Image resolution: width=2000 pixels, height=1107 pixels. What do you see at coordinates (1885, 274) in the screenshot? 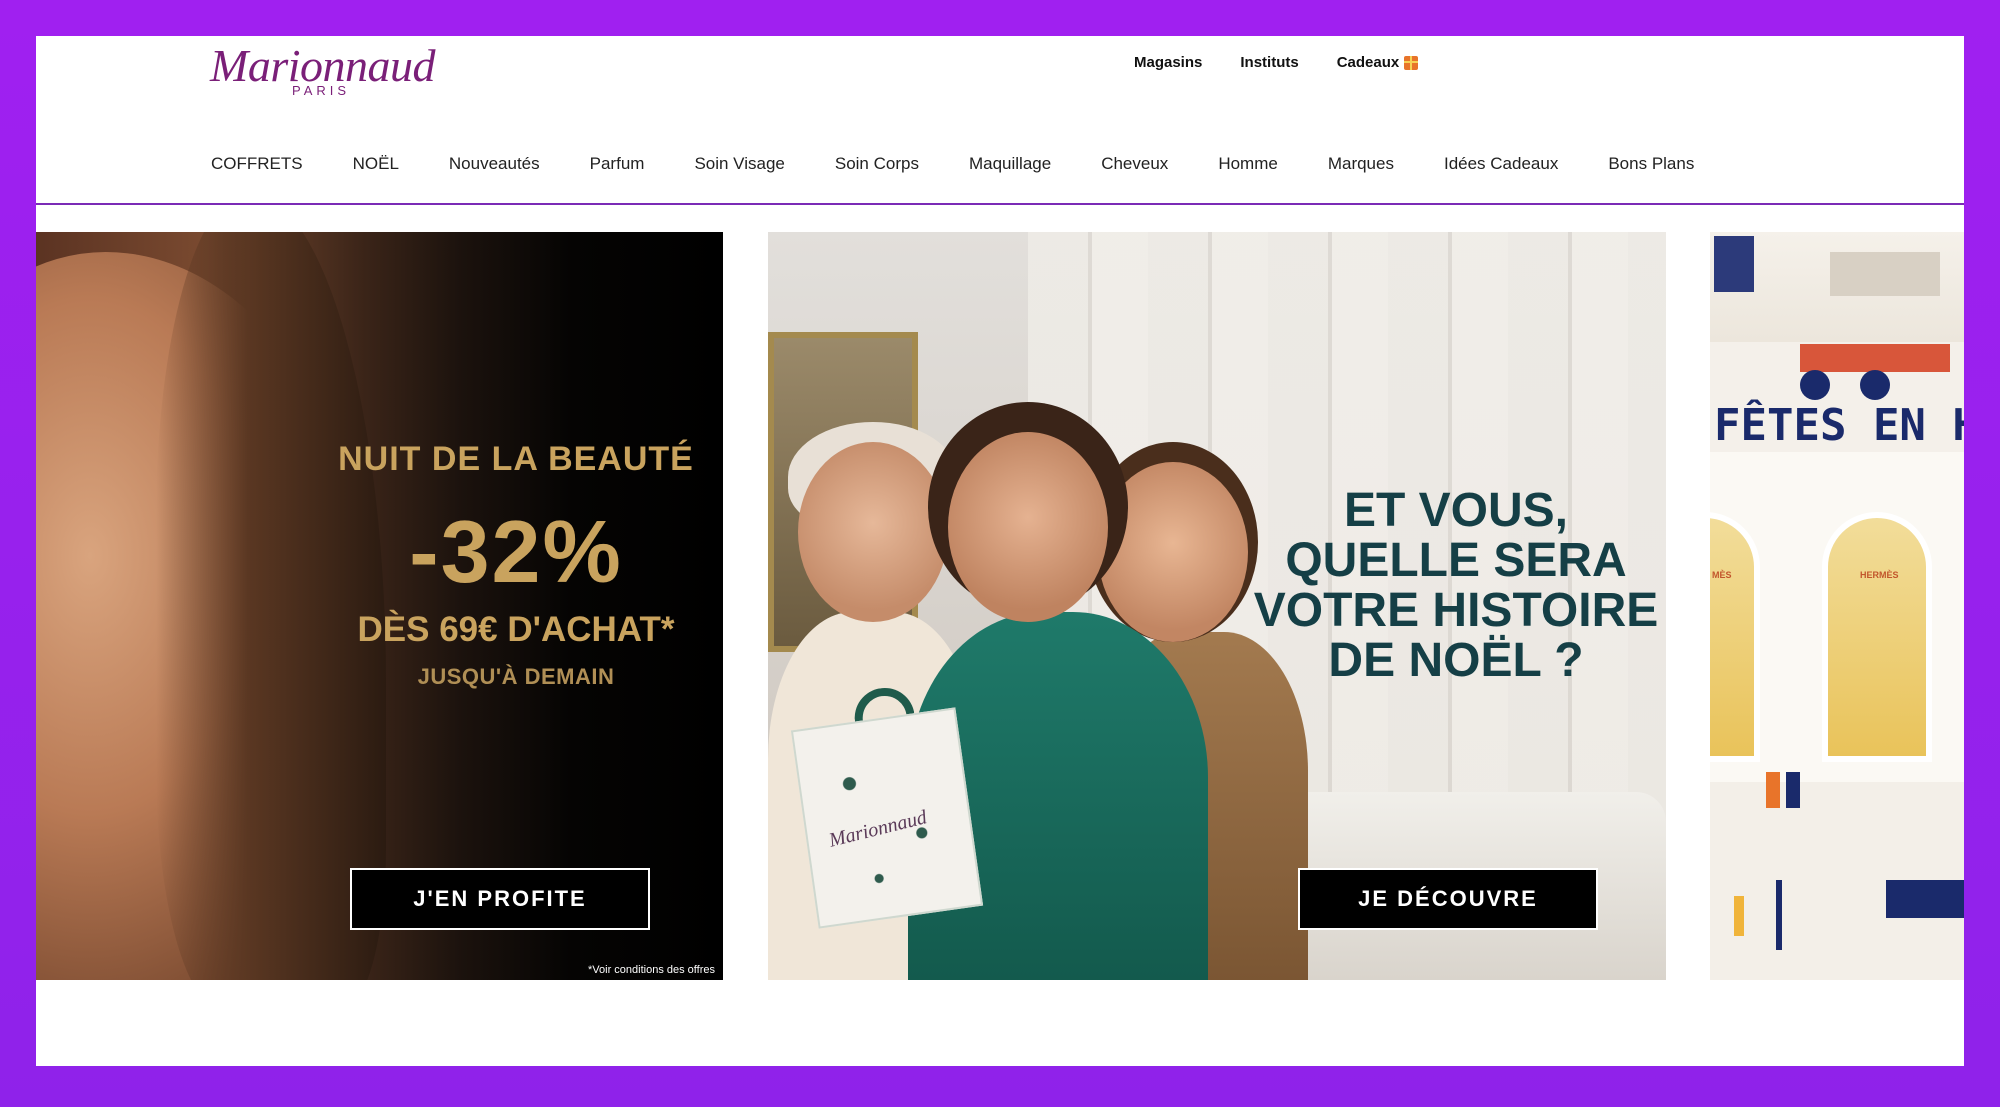
I see `balcony-pixel` at bounding box center [1885, 274].